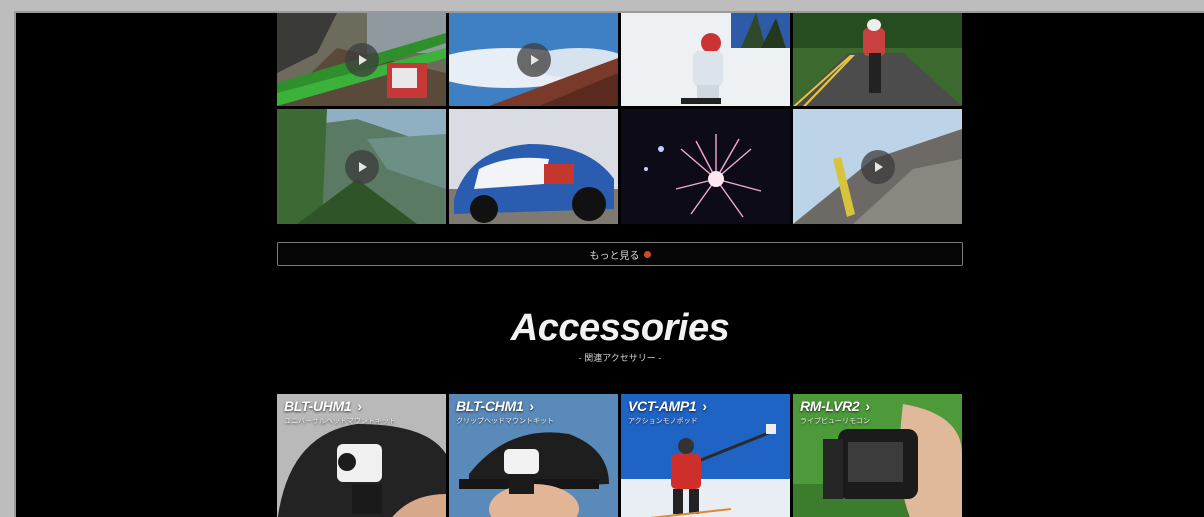  I want to click on accessory-card-blt-chm1: BLT-CHM1 › クリップヘッドマウントキット, so click(533, 455).